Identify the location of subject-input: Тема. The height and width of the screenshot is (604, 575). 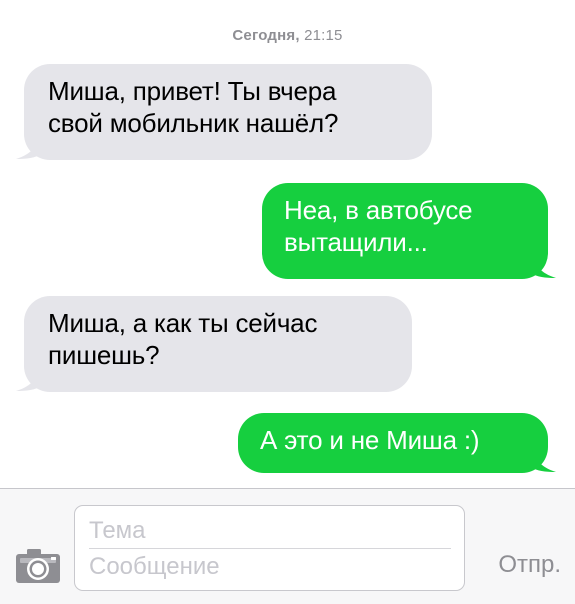
(270, 531).